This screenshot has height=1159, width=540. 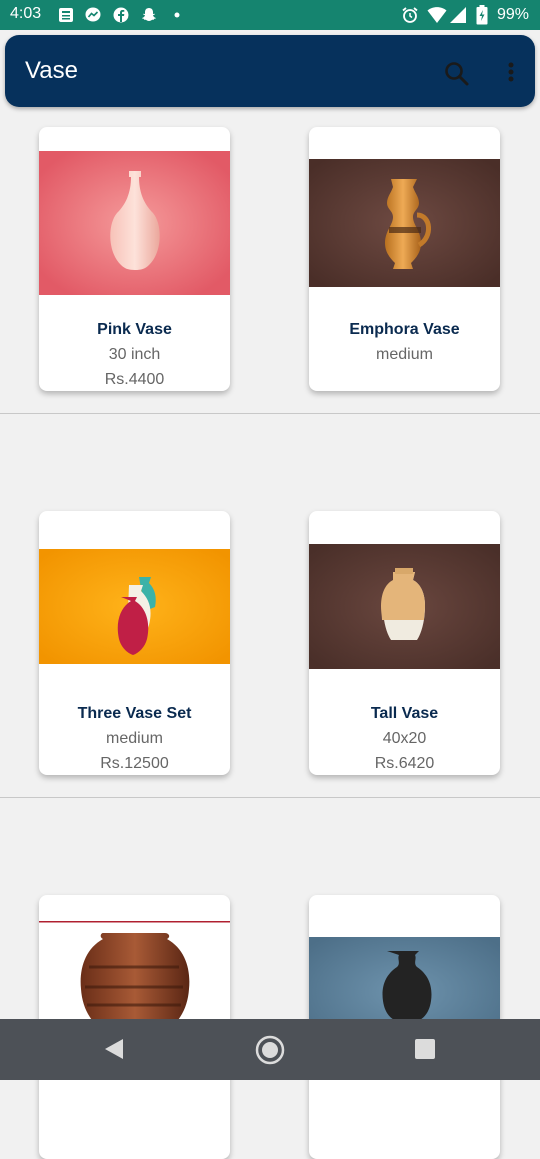 What do you see at coordinates (511, 74) in the screenshot?
I see `more-vert-icon` at bounding box center [511, 74].